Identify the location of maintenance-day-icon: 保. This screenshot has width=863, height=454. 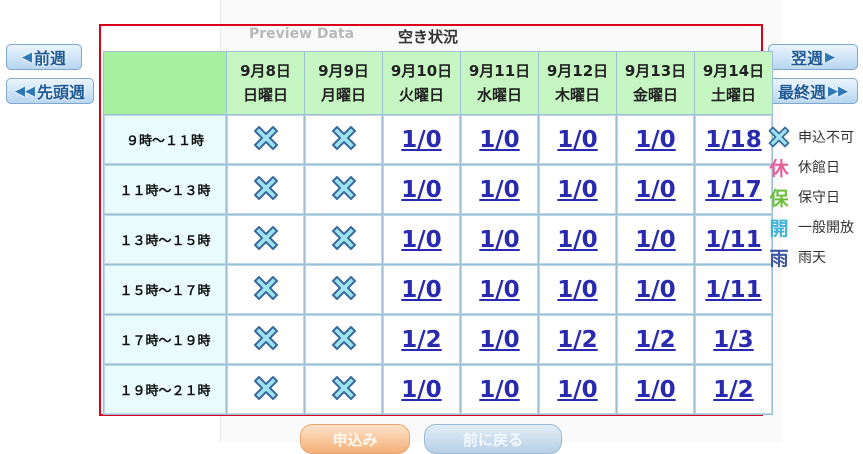
(779, 198).